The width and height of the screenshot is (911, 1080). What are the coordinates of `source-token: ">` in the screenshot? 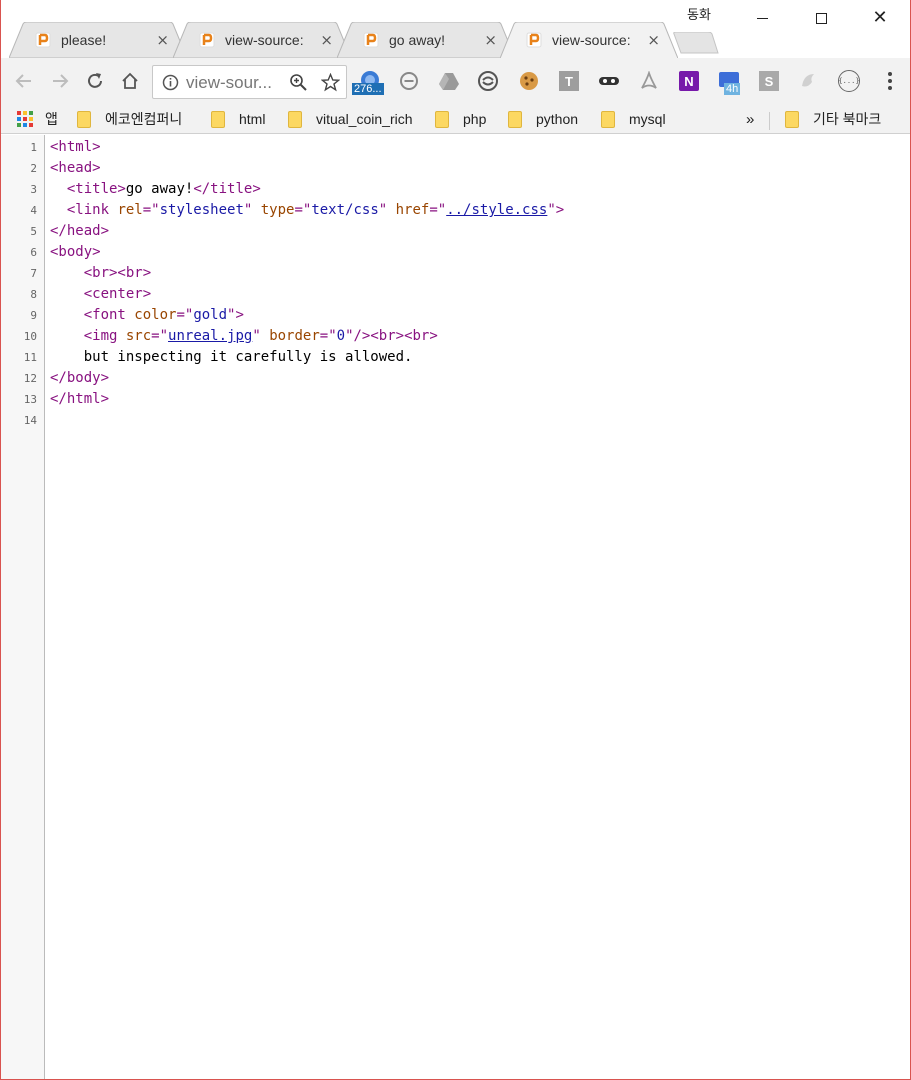 It's located at (235, 315).